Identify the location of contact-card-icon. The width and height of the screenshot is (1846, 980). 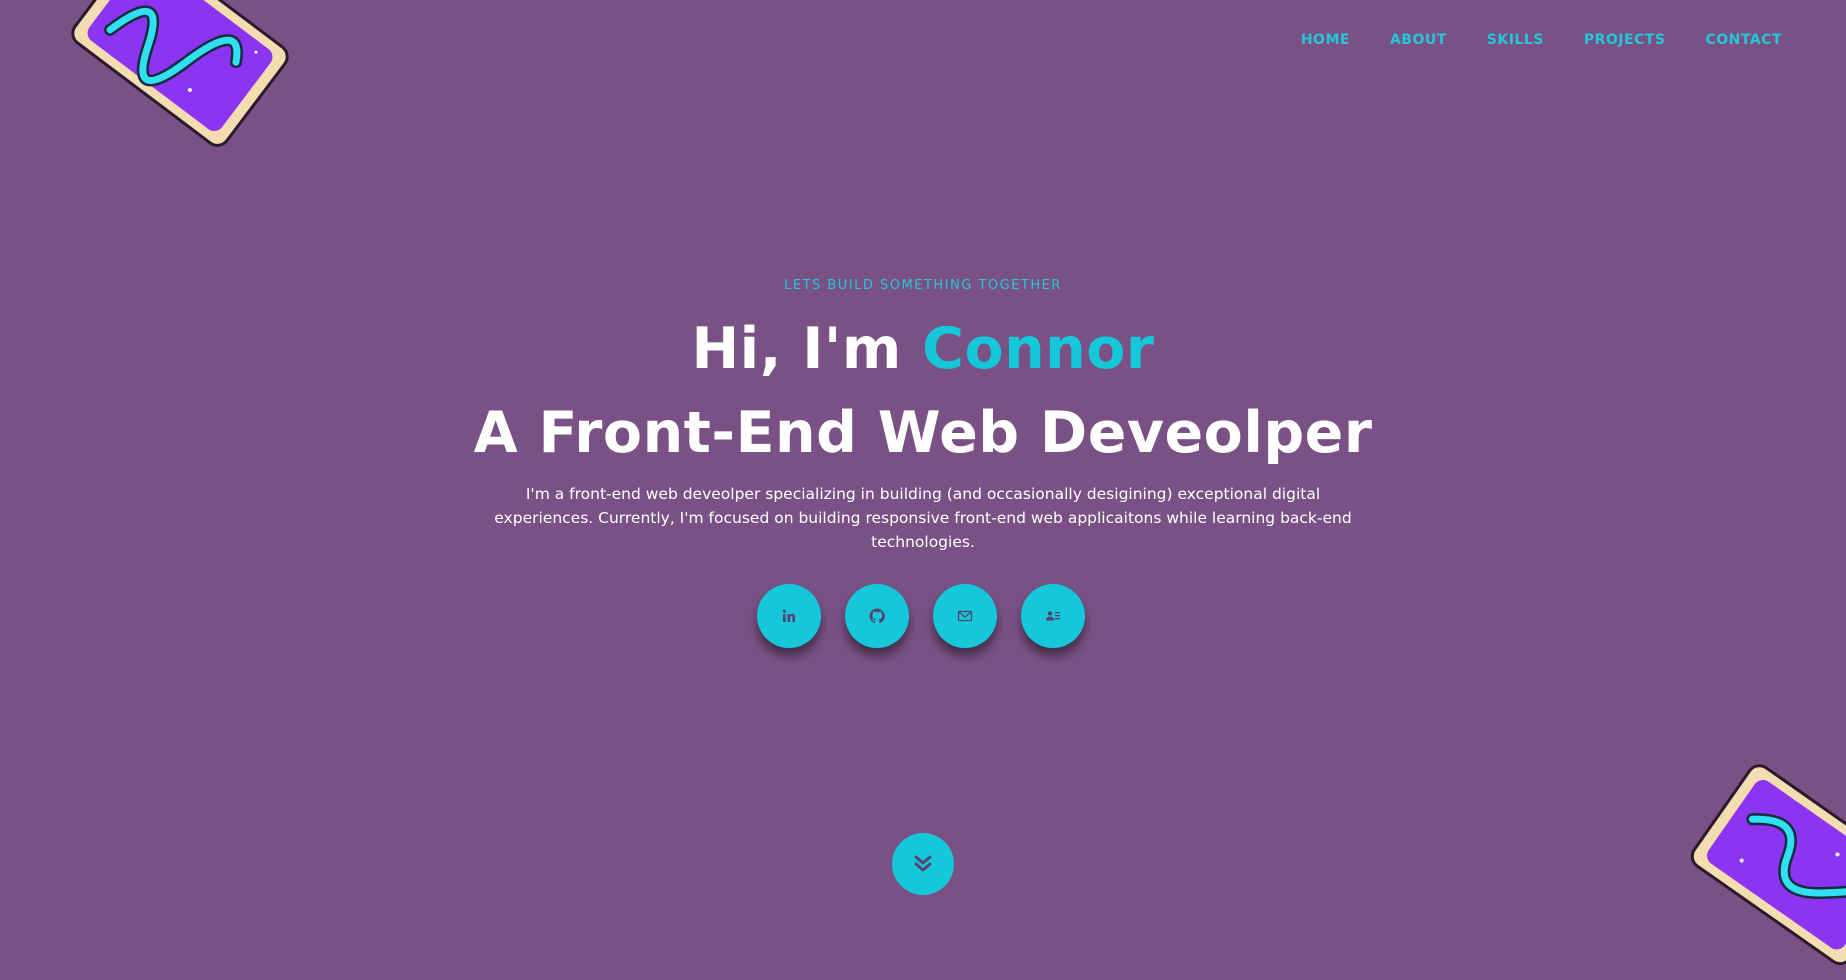
(1053, 616).